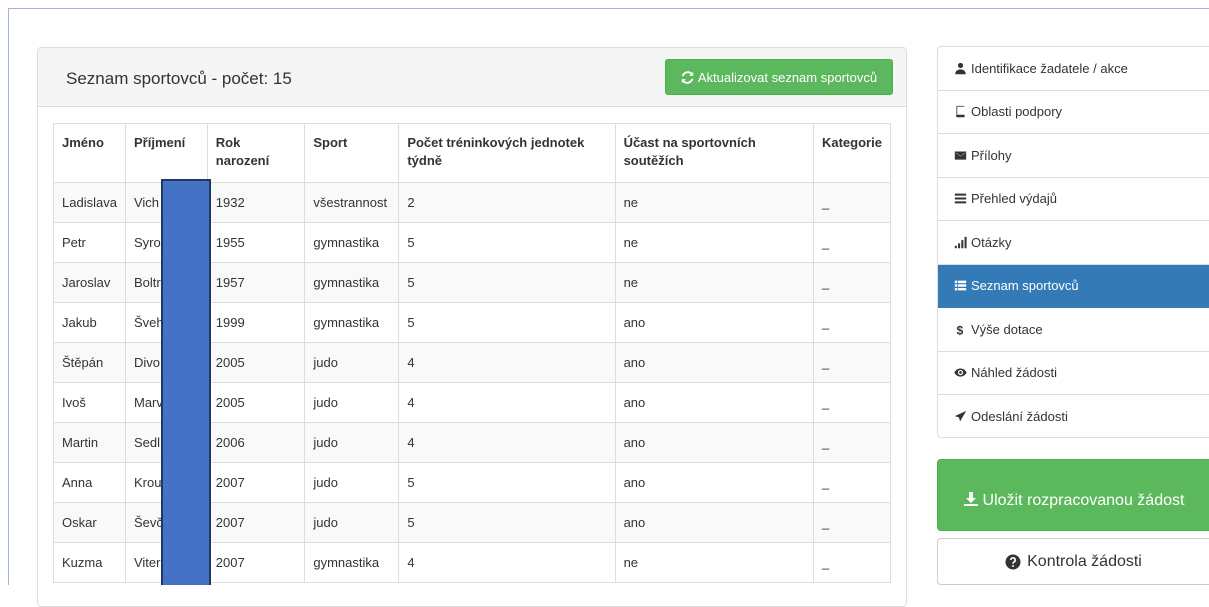 This screenshot has height=607, width=1209. What do you see at coordinates (960, 285) in the screenshot?
I see `th-list-icon` at bounding box center [960, 285].